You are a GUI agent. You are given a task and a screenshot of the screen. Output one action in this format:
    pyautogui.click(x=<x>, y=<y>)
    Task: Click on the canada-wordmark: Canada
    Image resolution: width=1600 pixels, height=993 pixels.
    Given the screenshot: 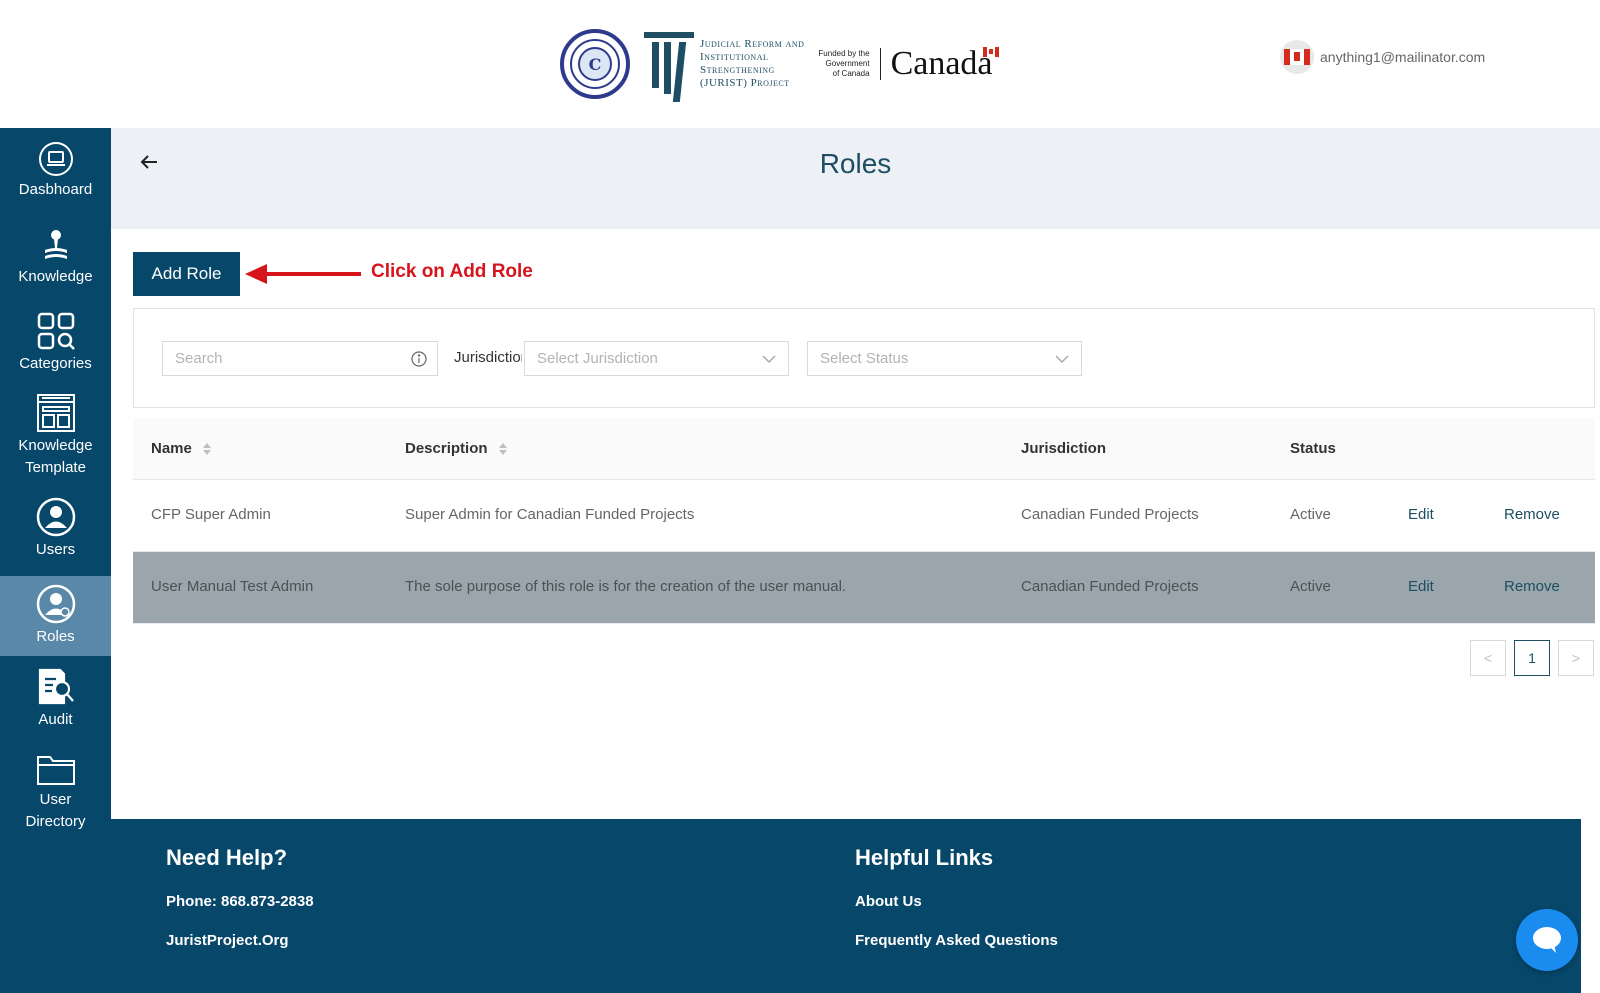 What is the action you would take?
    pyautogui.click(x=945, y=64)
    